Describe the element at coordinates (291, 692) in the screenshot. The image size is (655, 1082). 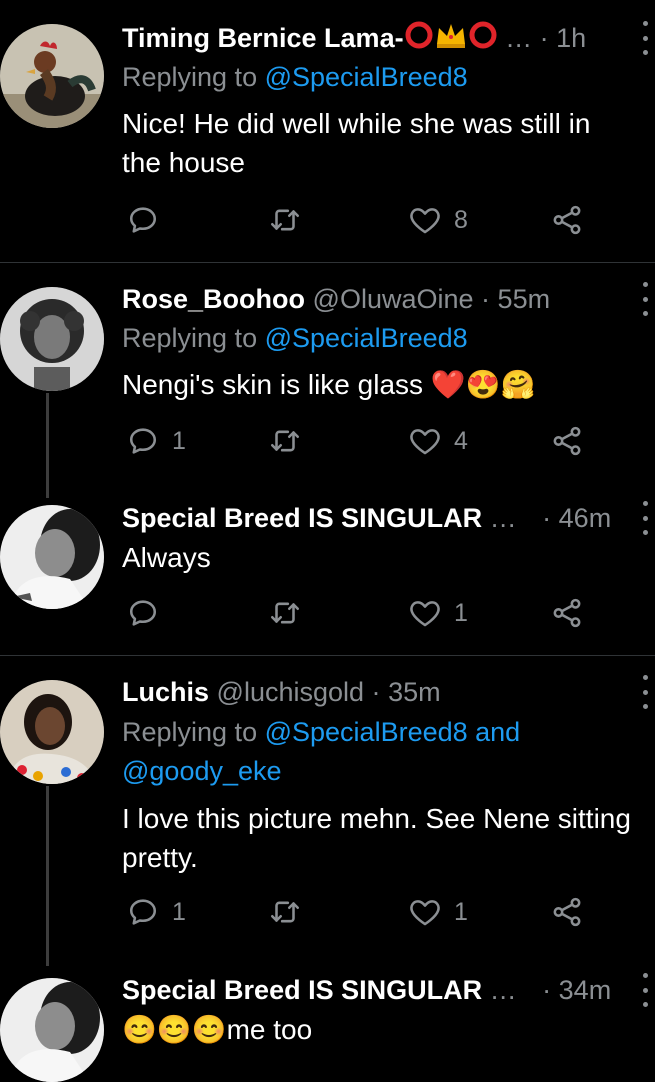
I see `author-handle: @luchisgold` at that location.